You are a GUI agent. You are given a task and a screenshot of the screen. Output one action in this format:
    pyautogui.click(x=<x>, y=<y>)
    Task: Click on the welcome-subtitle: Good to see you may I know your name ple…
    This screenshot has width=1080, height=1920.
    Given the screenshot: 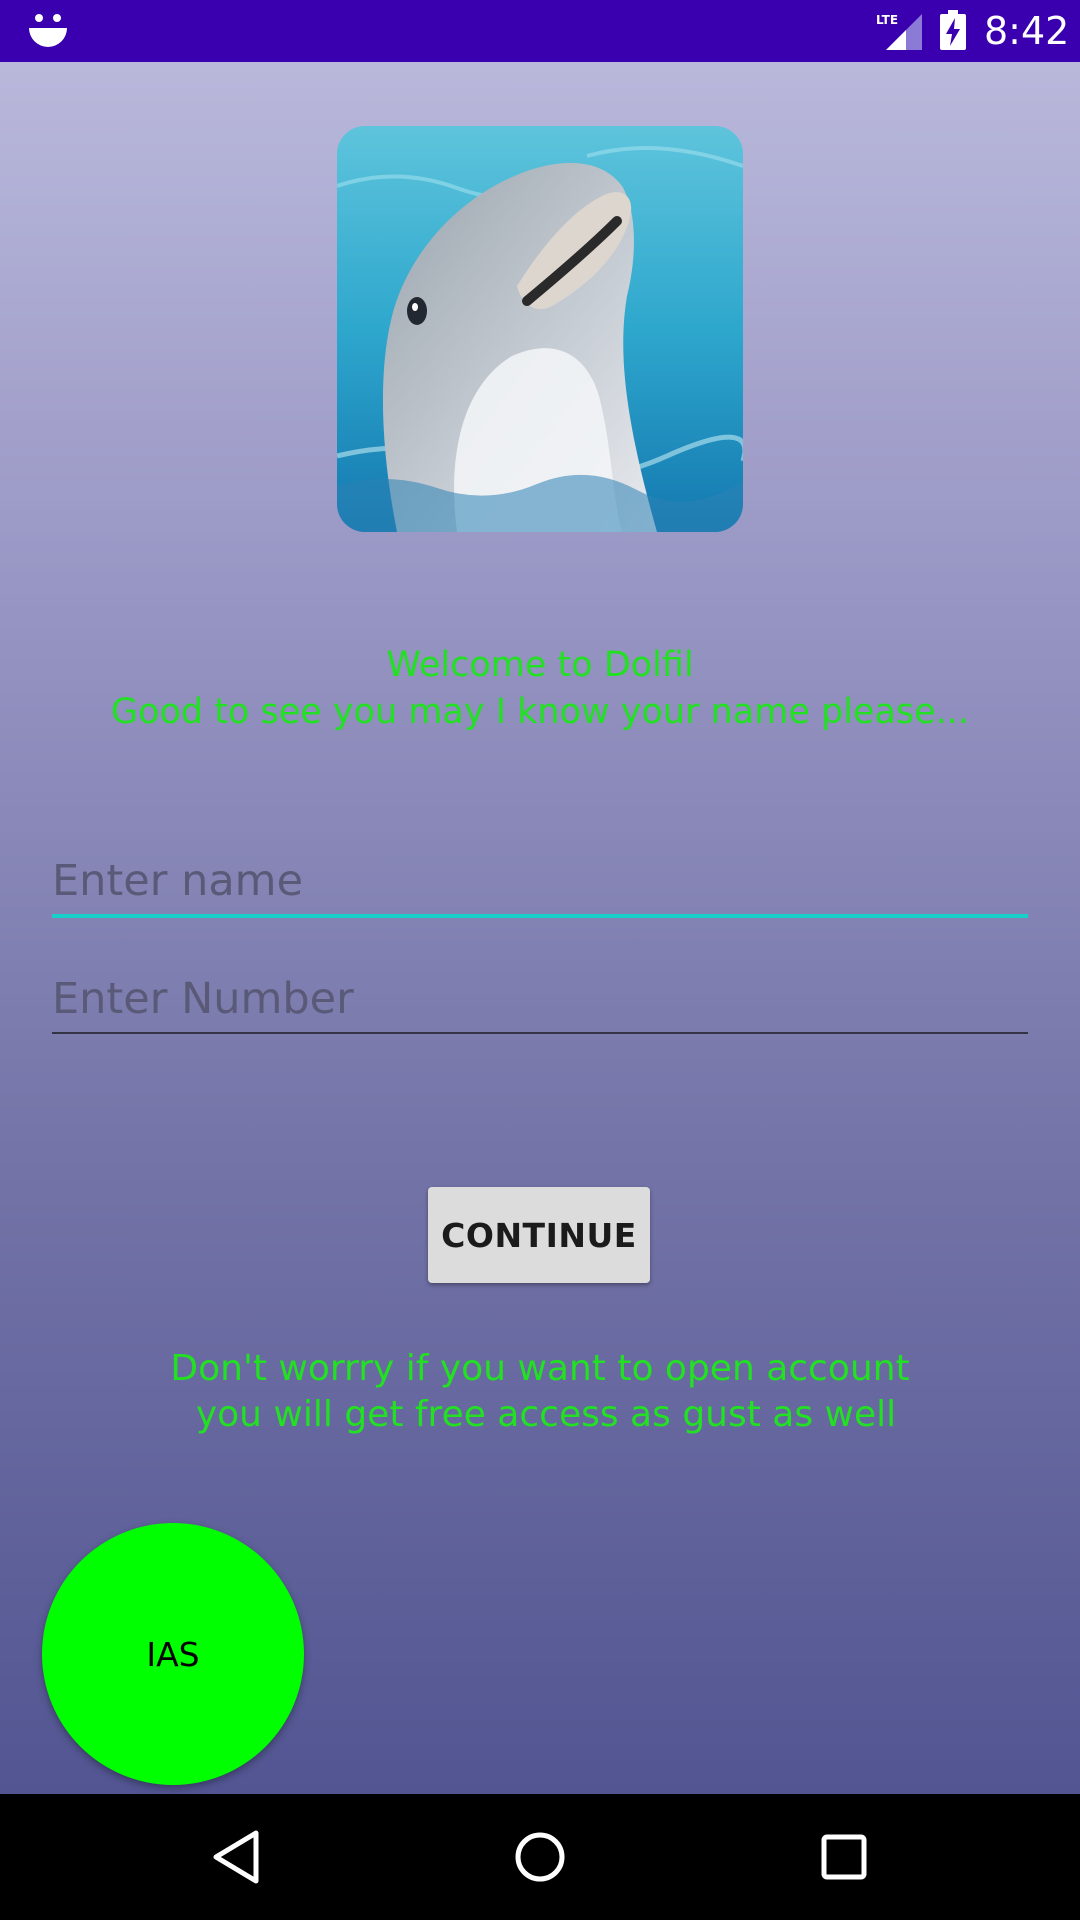 What is the action you would take?
    pyautogui.click(x=540, y=712)
    